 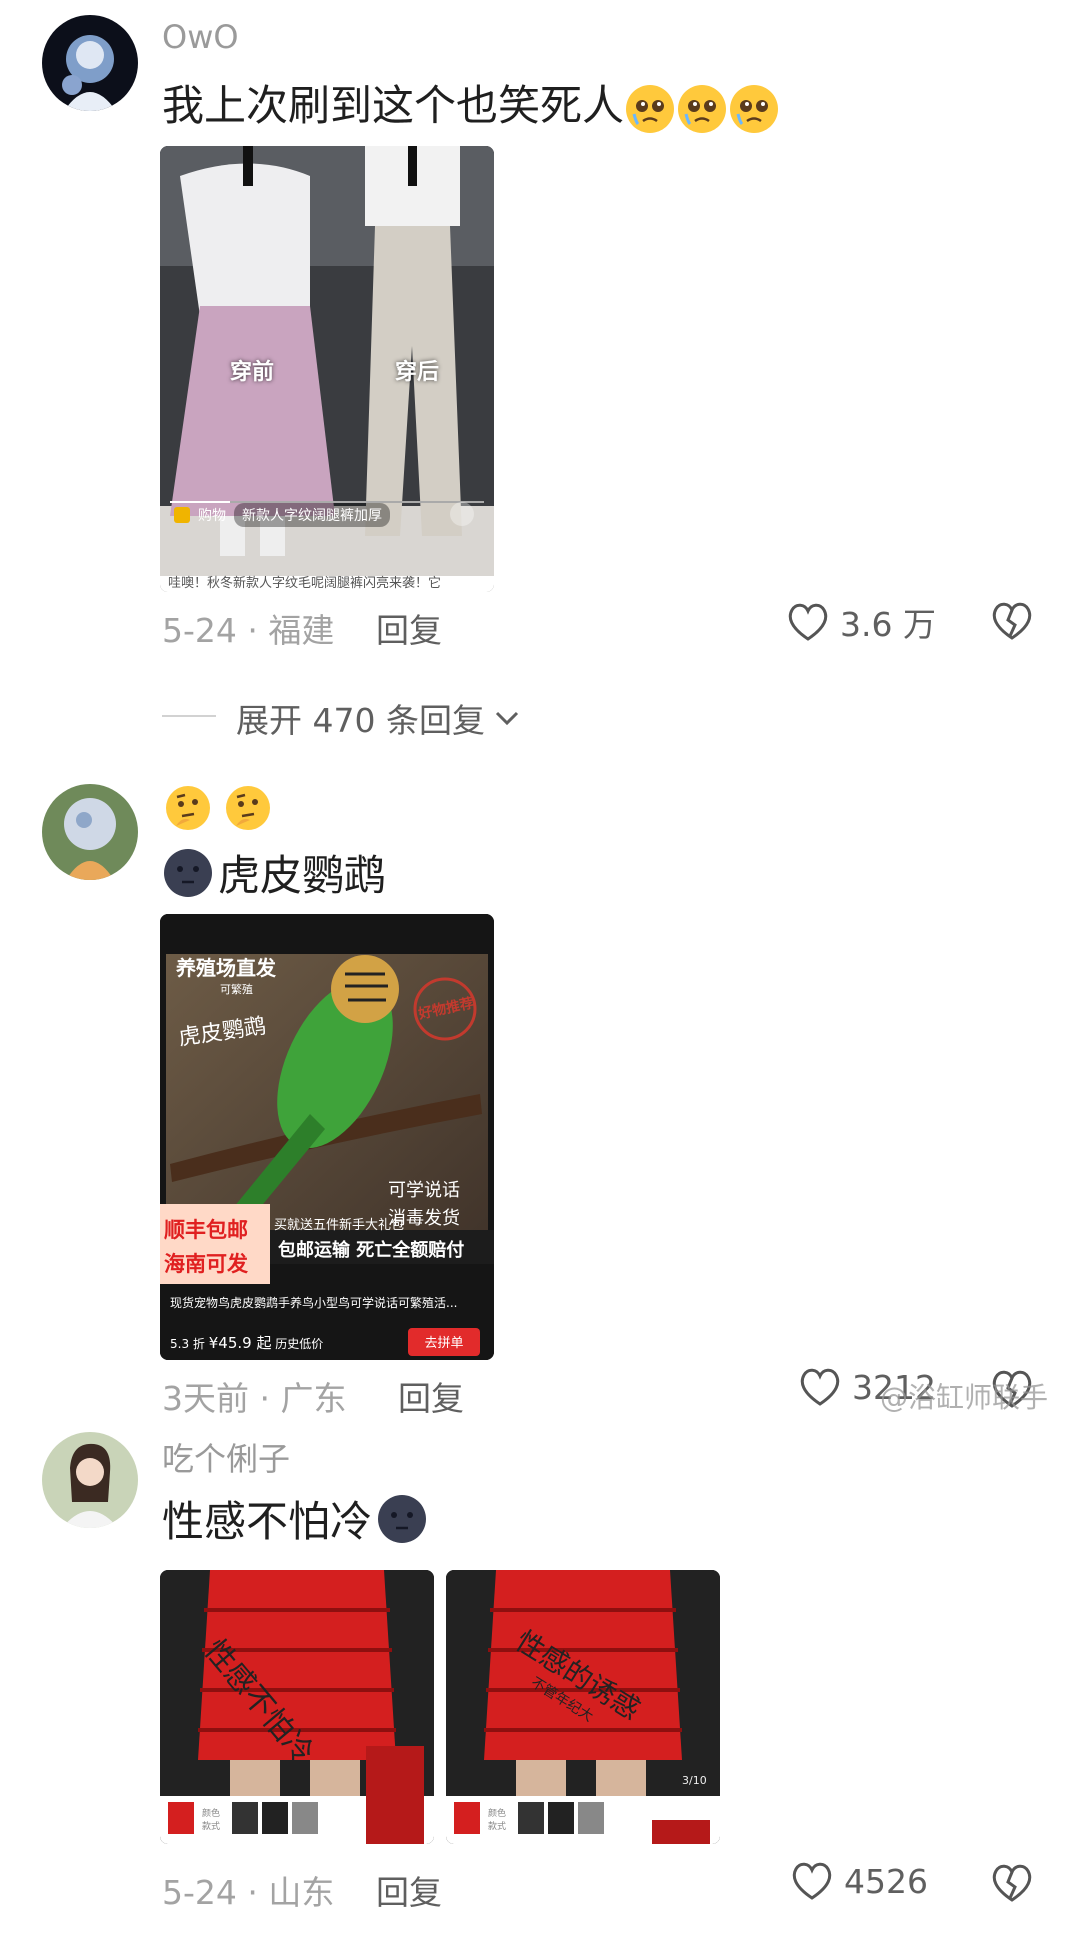 I want to click on shop-label: 购物, so click(x=212, y=516).